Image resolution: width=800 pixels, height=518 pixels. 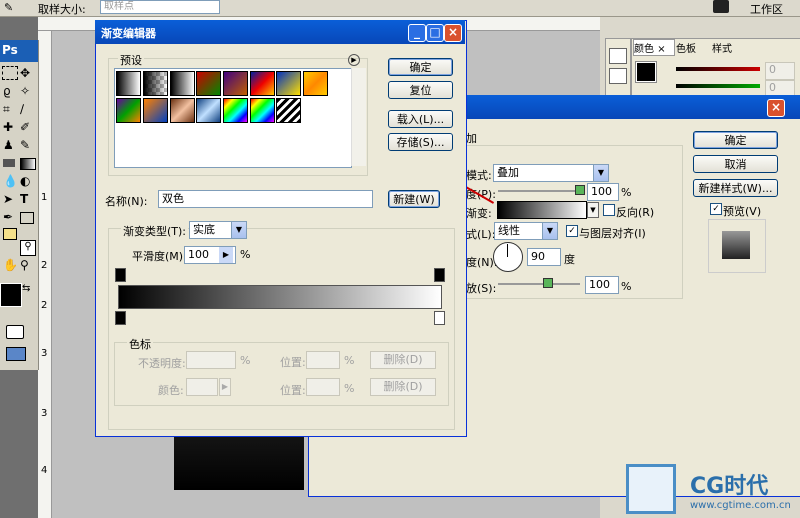 I want to click on notes-tool-icon, so click(x=10, y=234).